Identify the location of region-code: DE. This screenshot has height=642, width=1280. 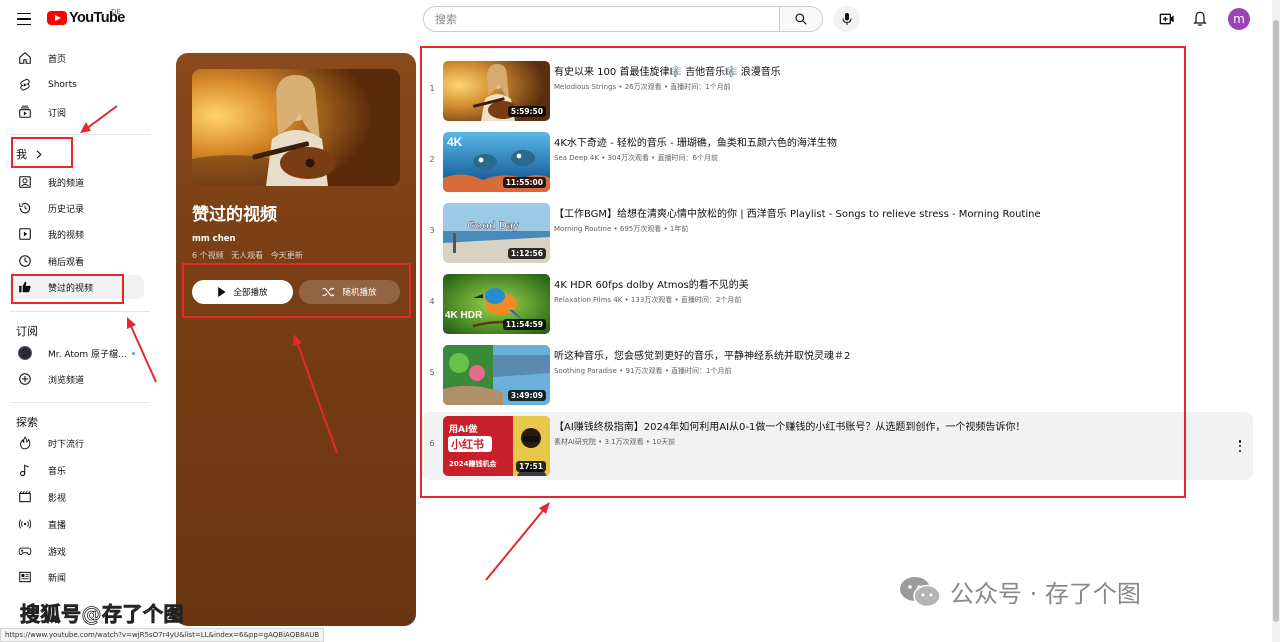
(116, 12).